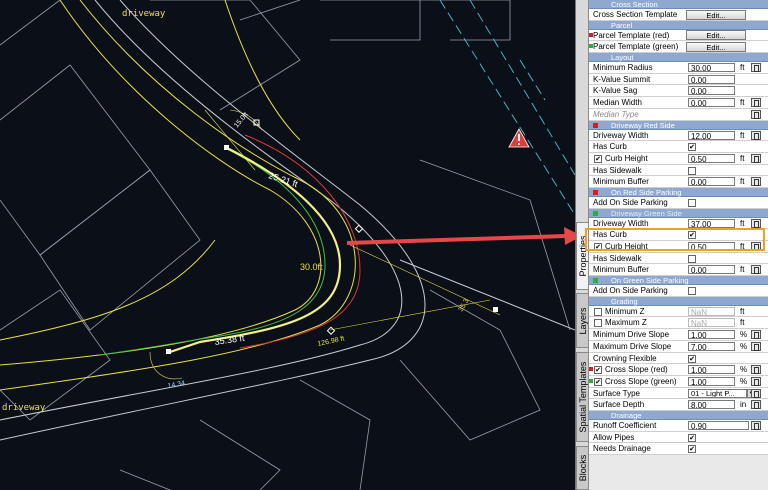 This screenshot has width=768, height=490. I want to click on green-width-input: 37.00, so click(711, 223).